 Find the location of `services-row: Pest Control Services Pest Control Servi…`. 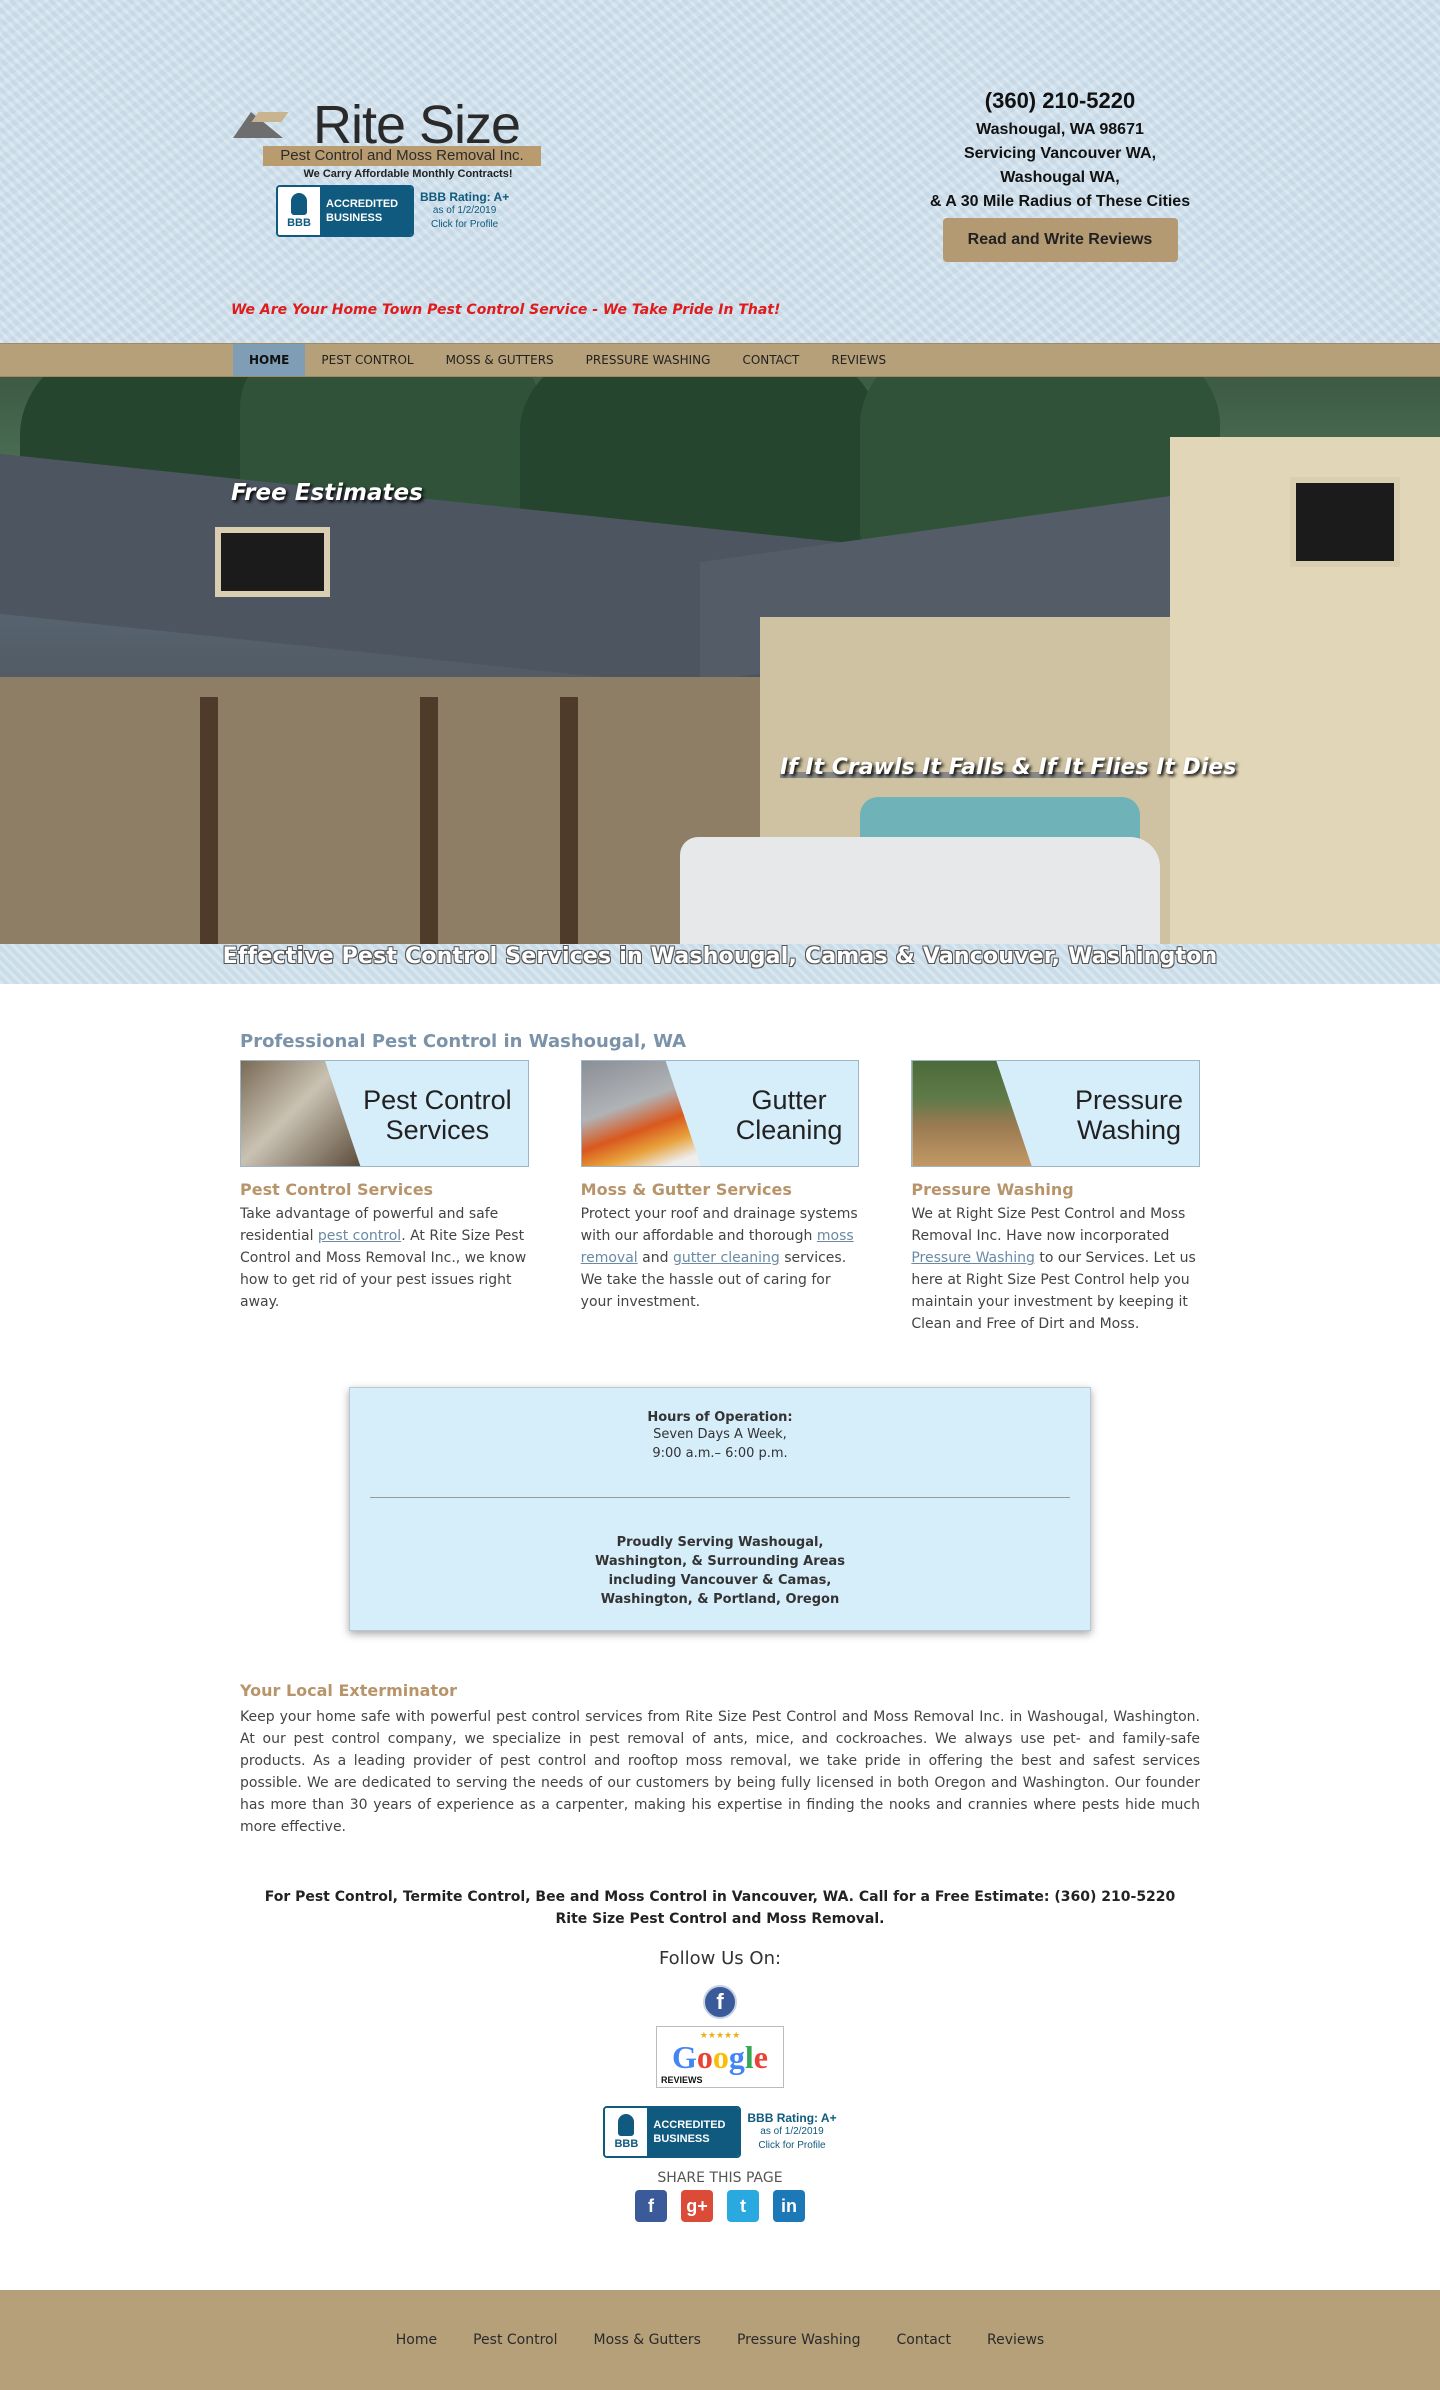

services-row: Pest Control Services Pest Control Servi… is located at coordinates (720, 1197).